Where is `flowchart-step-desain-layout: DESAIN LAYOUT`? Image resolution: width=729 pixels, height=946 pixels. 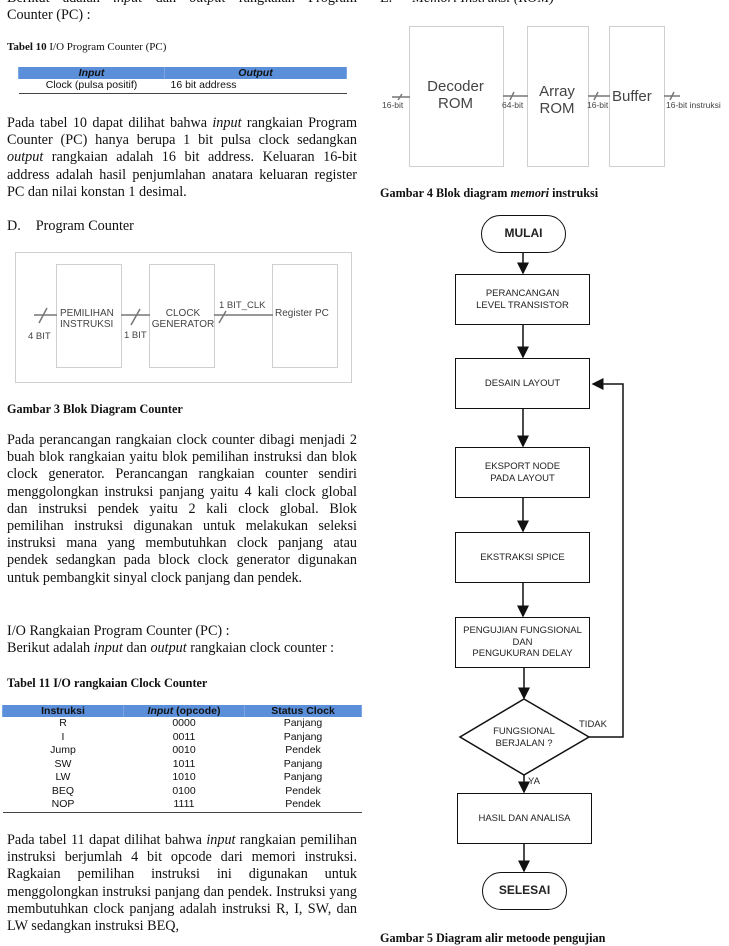 flowchart-step-desain-layout: DESAIN LAYOUT is located at coordinates (522, 383).